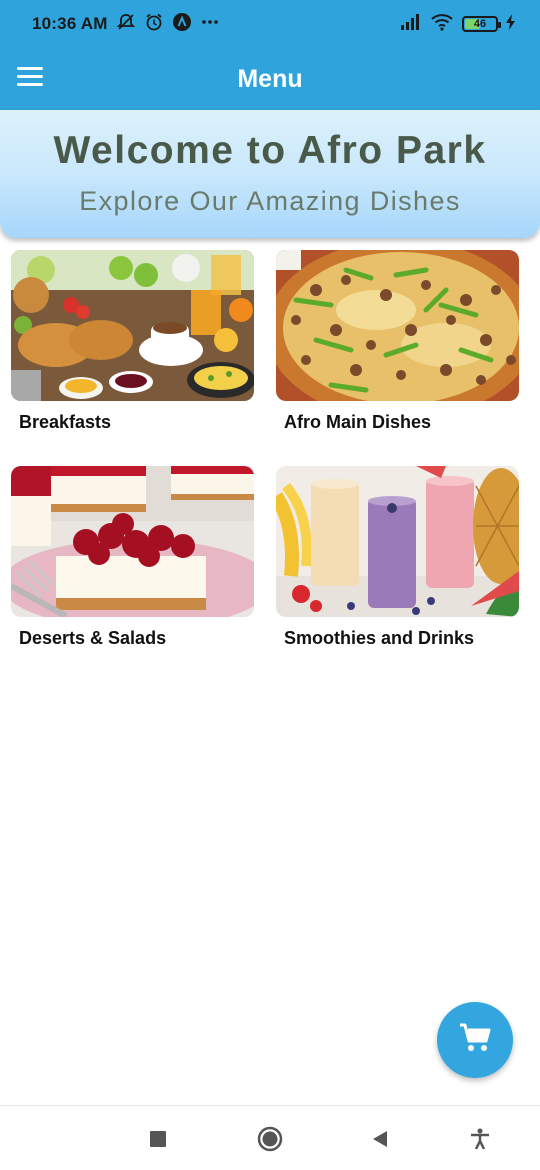  What do you see at coordinates (65, 422) in the screenshot?
I see `category-label: Breakfasts` at bounding box center [65, 422].